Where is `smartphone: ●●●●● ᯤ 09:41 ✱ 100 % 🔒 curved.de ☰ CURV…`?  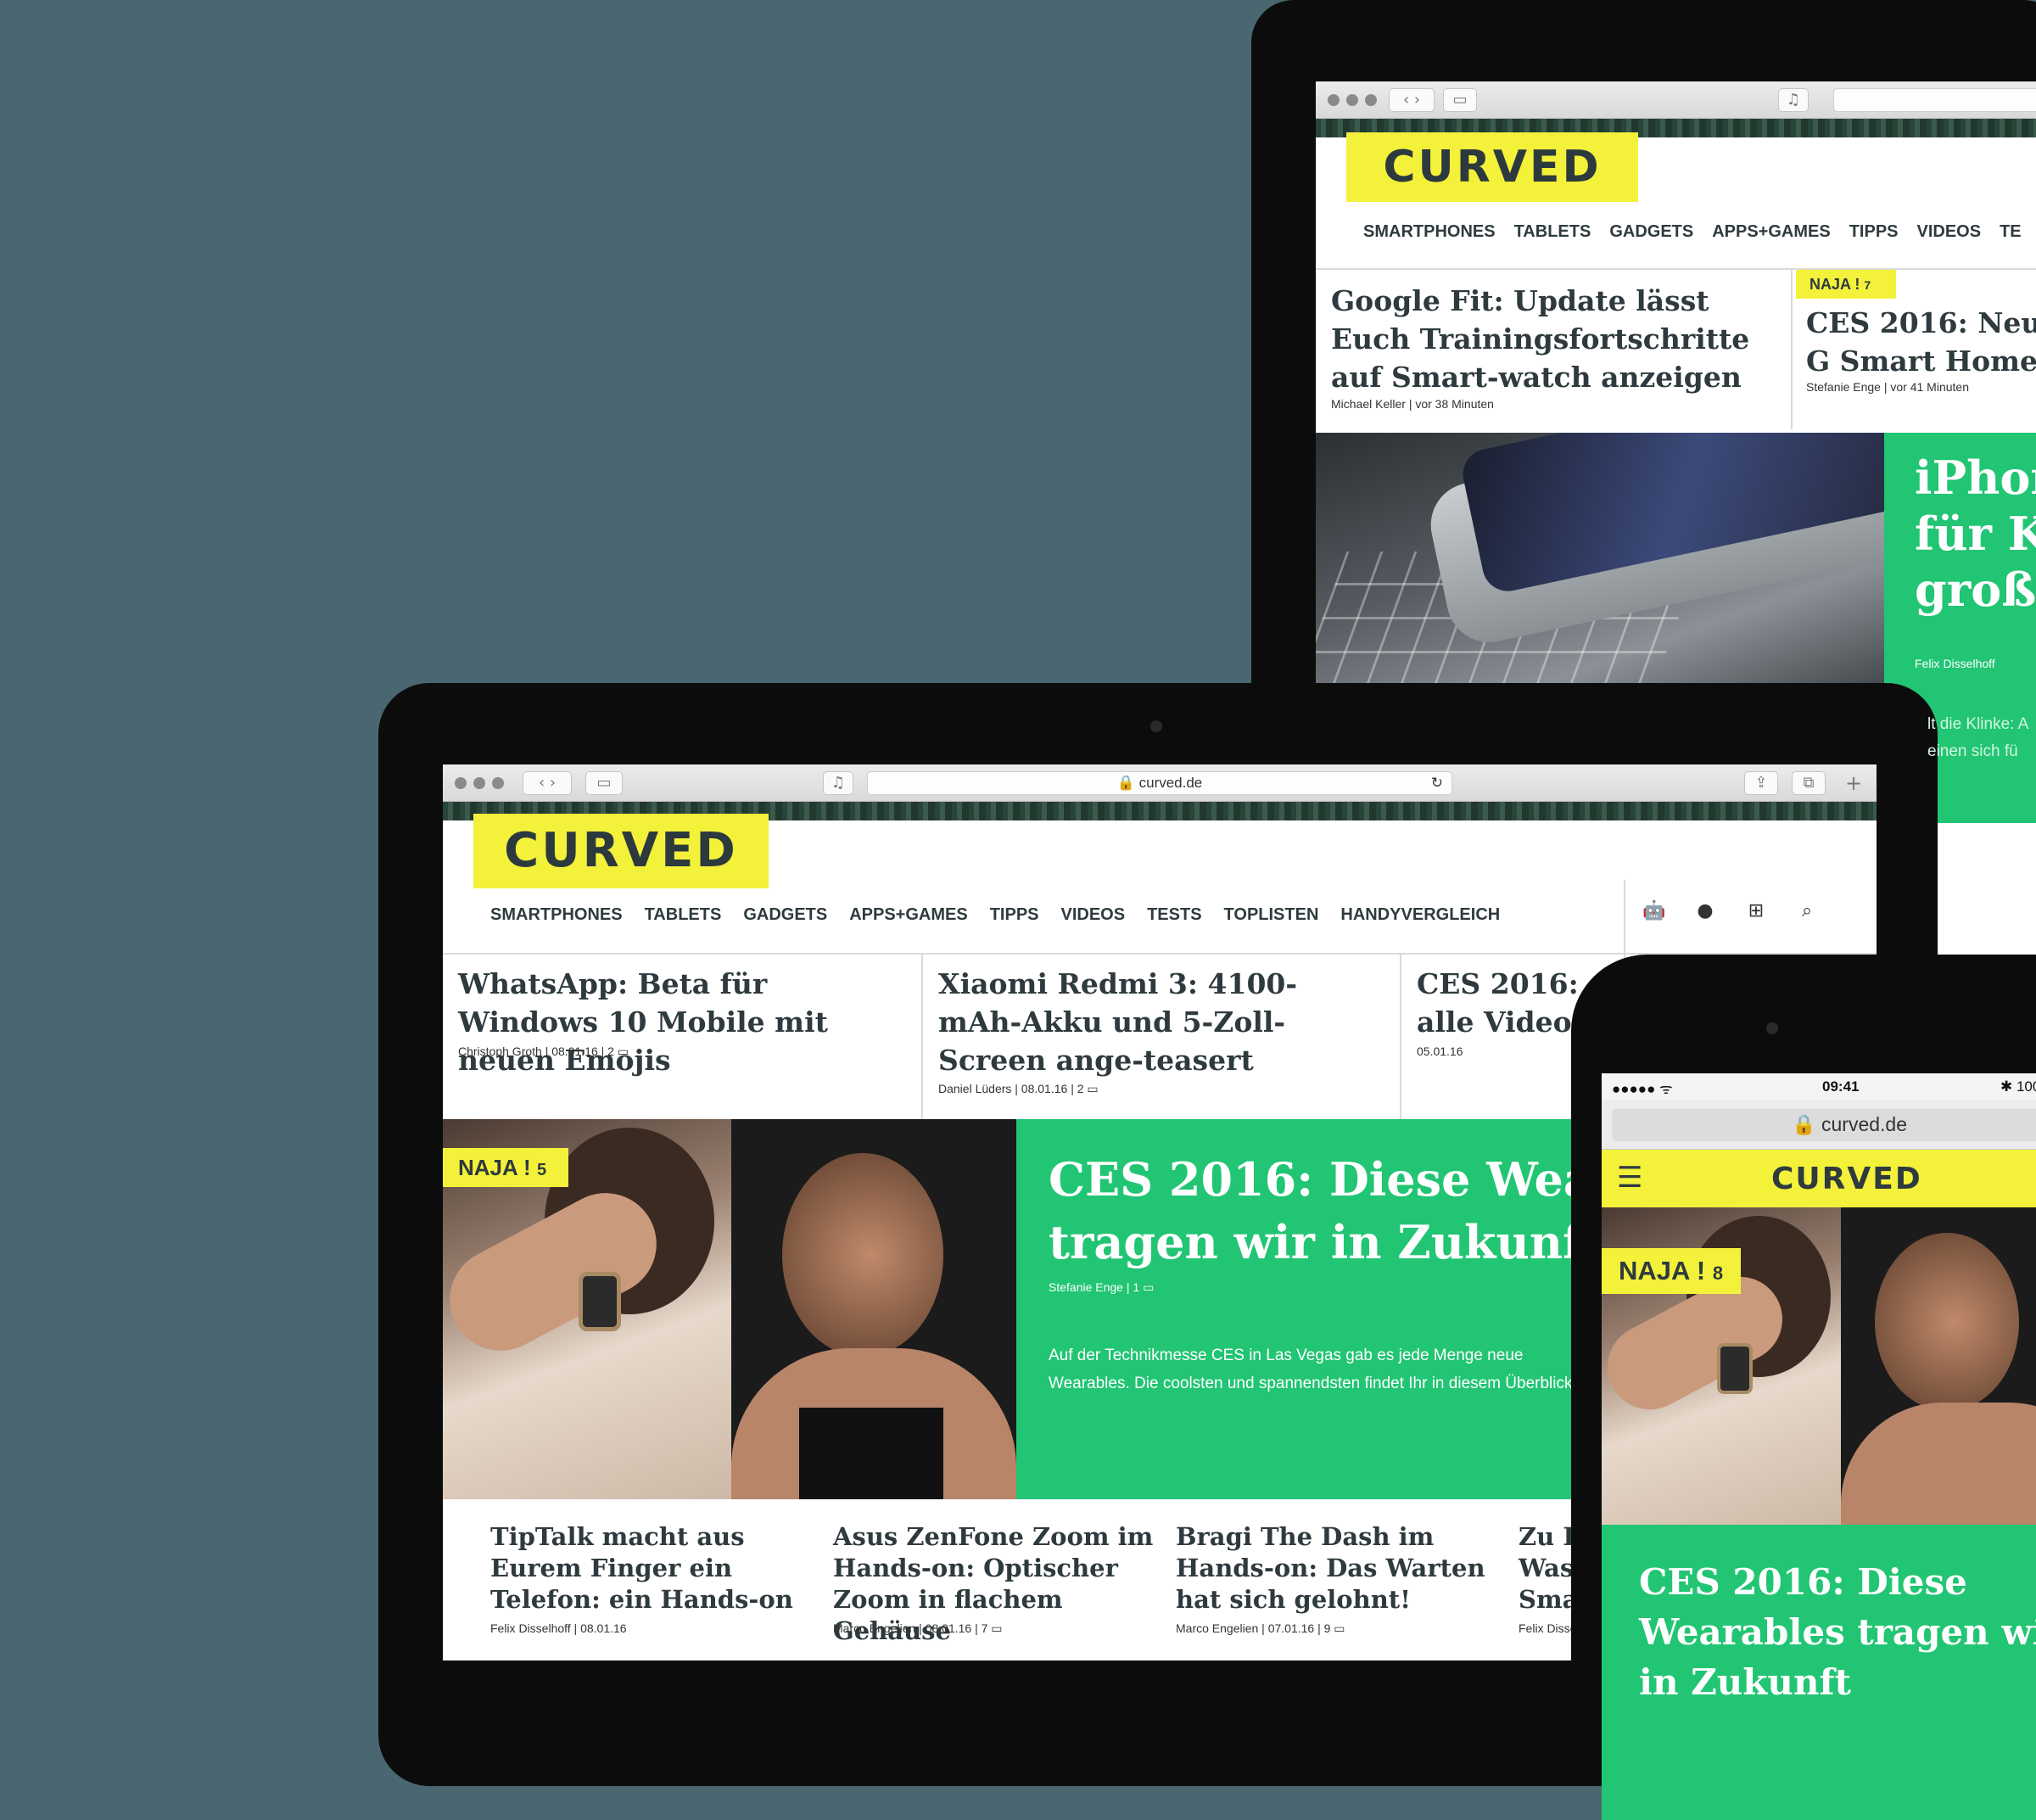 smartphone: ●●●●● ᯤ 09:41 ✱ 100 % 🔒 curved.de ☰ CURV… is located at coordinates (1804, 1387).